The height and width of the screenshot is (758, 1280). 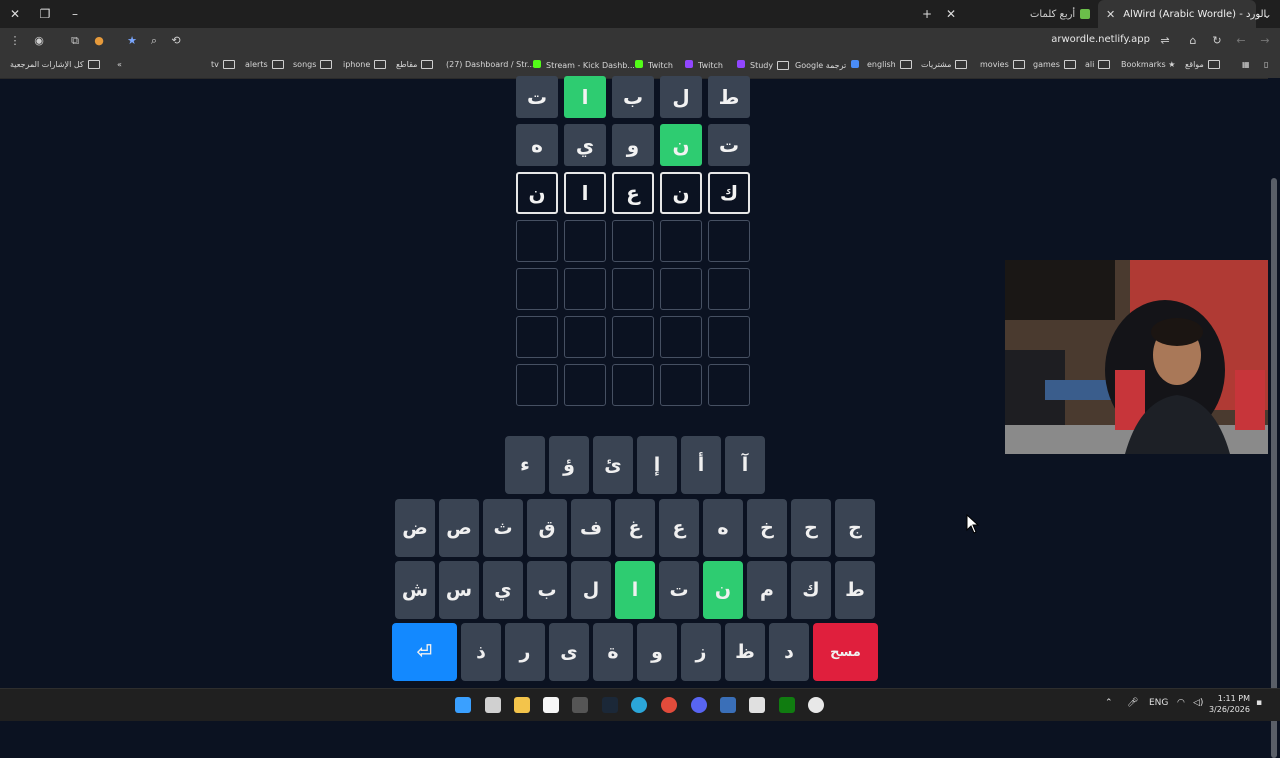 I want to click on app-icon, so click(x=580, y=705).